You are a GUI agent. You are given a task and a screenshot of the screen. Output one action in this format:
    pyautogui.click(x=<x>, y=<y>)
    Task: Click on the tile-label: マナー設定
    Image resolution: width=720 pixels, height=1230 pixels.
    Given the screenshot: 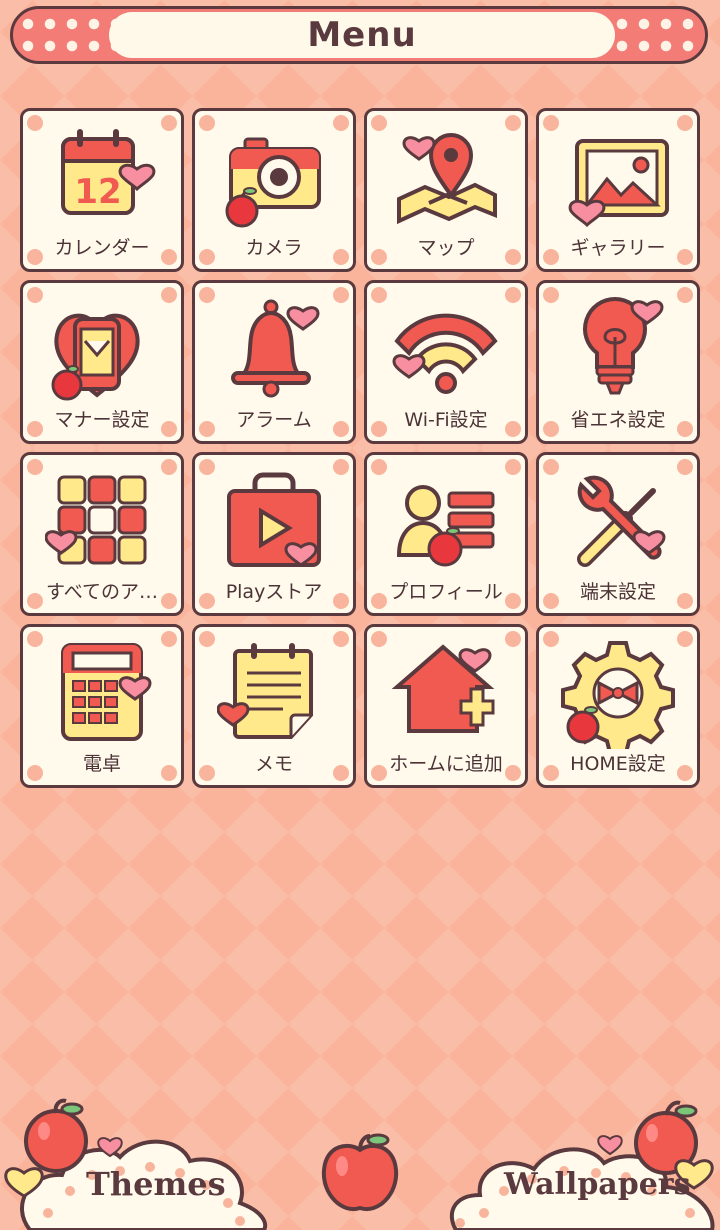 What is the action you would take?
    pyautogui.click(x=102, y=420)
    